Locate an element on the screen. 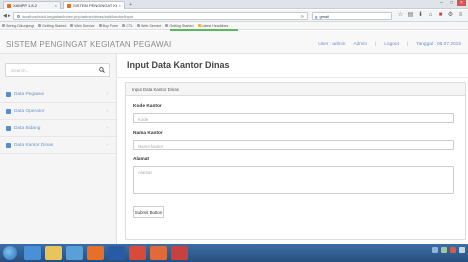 This screenshot has width=468, height=262. download-icon: ⬇ is located at coordinates (420, 15).